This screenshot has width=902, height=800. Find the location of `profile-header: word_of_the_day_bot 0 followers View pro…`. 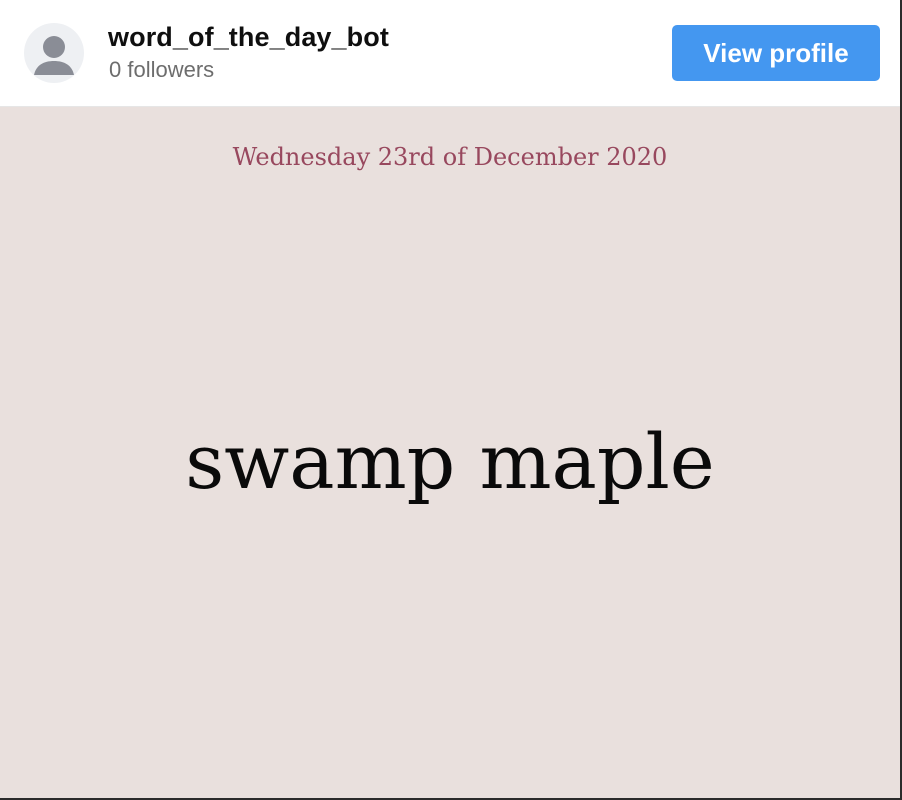

profile-header: word_of_the_day_bot 0 followers View pro… is located at coordinates (450, 53).